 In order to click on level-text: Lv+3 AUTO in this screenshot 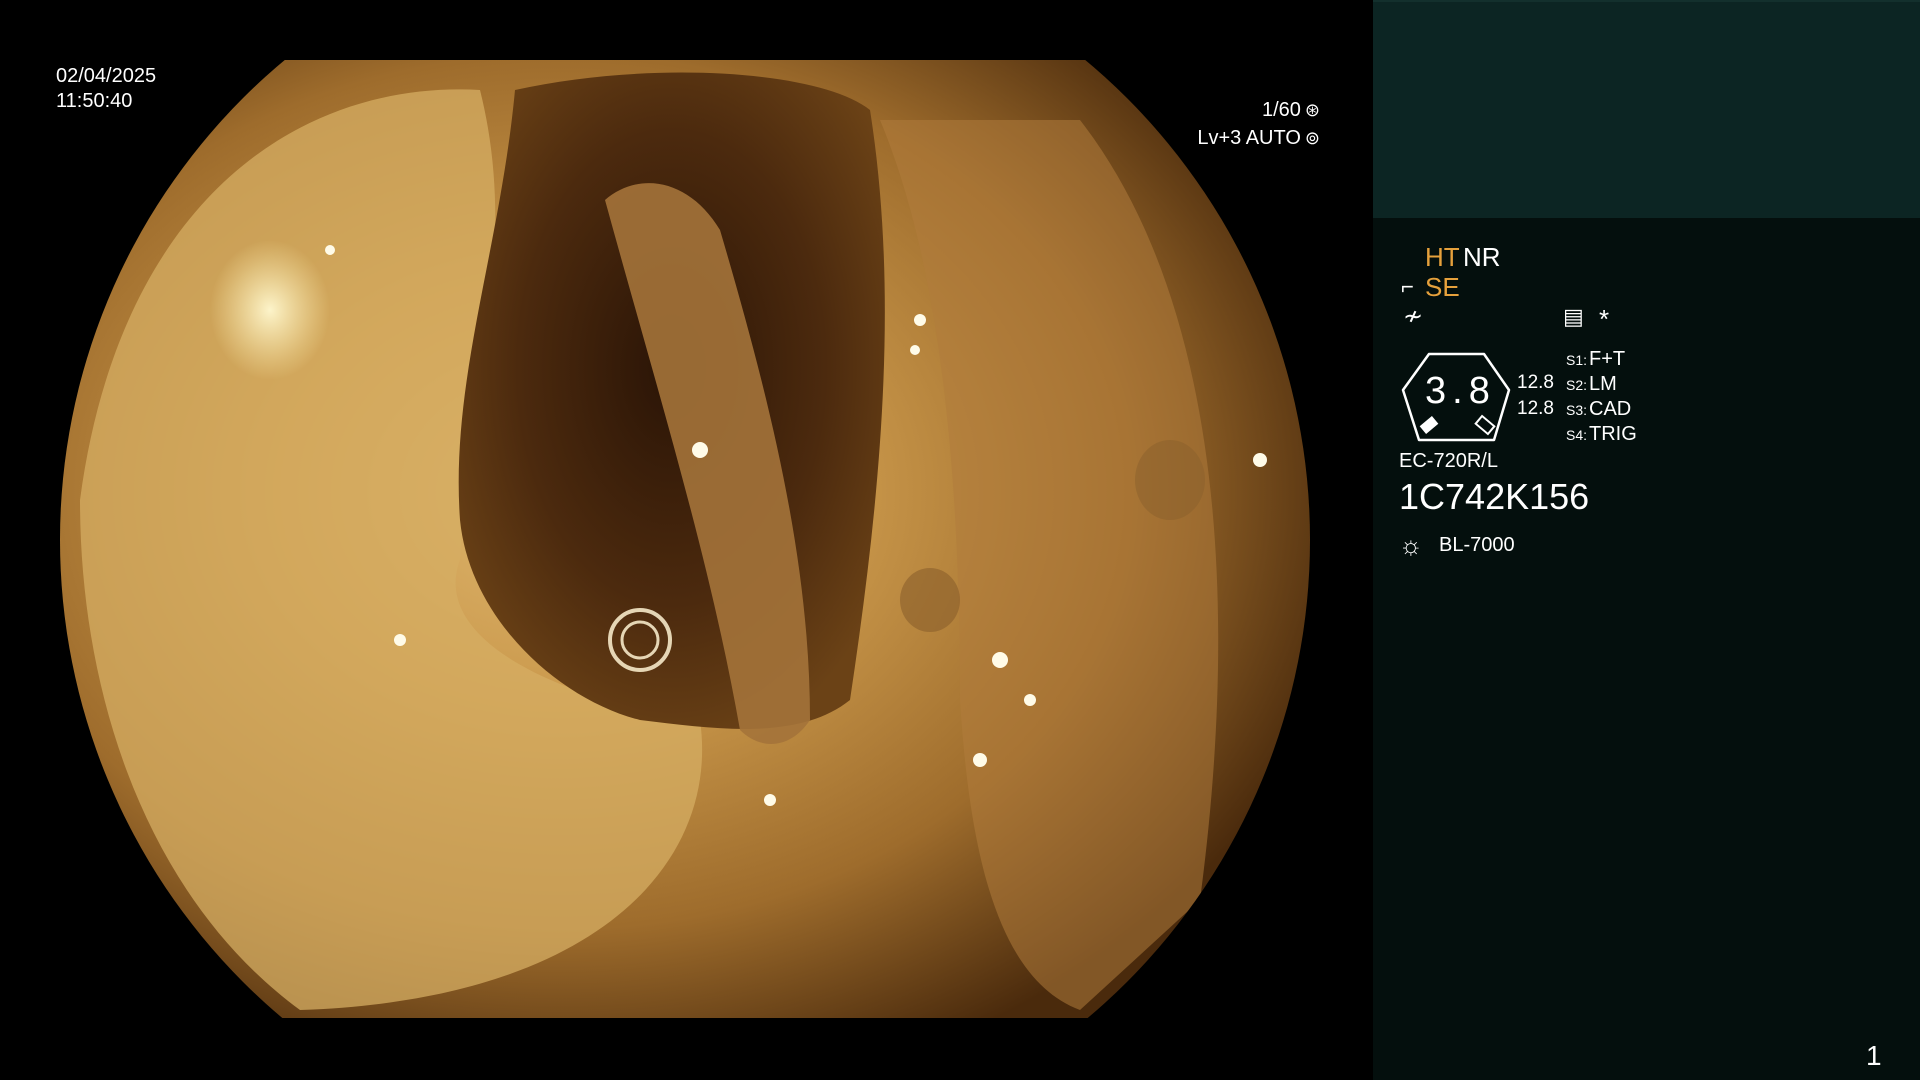, I will do `click(1249, 138)`.